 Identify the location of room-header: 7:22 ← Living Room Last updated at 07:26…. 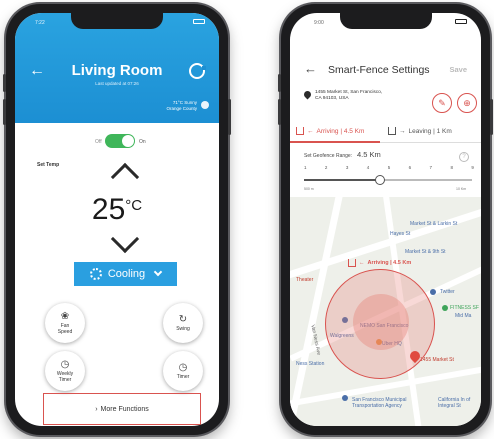
(117, 68).